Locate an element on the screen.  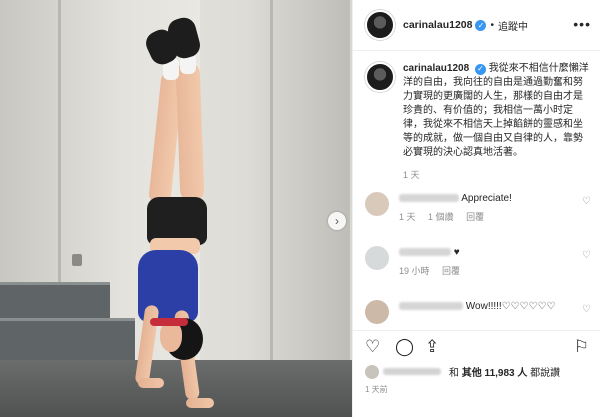
author-avatar is located at coordinates (380, 25).